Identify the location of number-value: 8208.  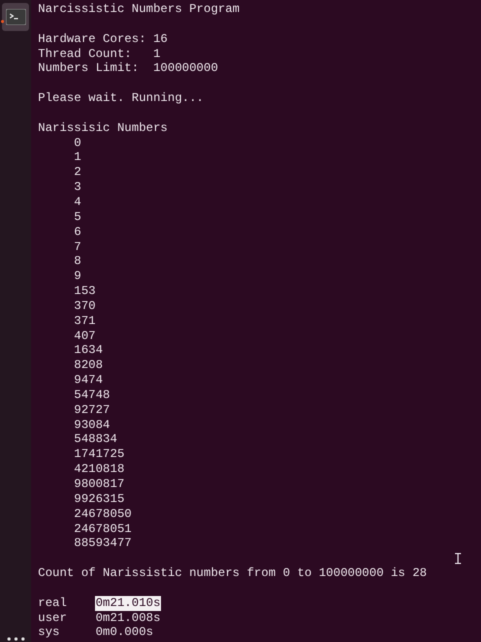
(88, 366).